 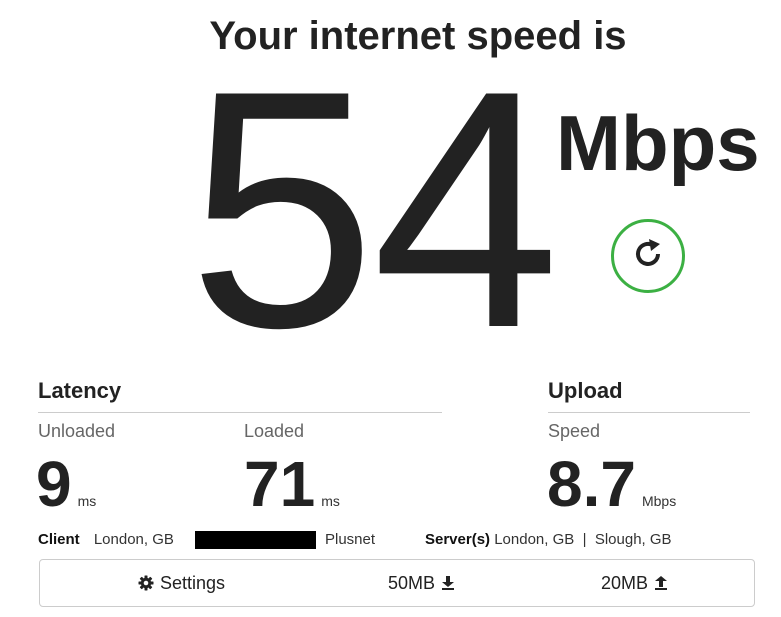 What do you see at coordinates (146, 583) in the screenshot?
I see `gear-icon` at bounding box center [146, 583].